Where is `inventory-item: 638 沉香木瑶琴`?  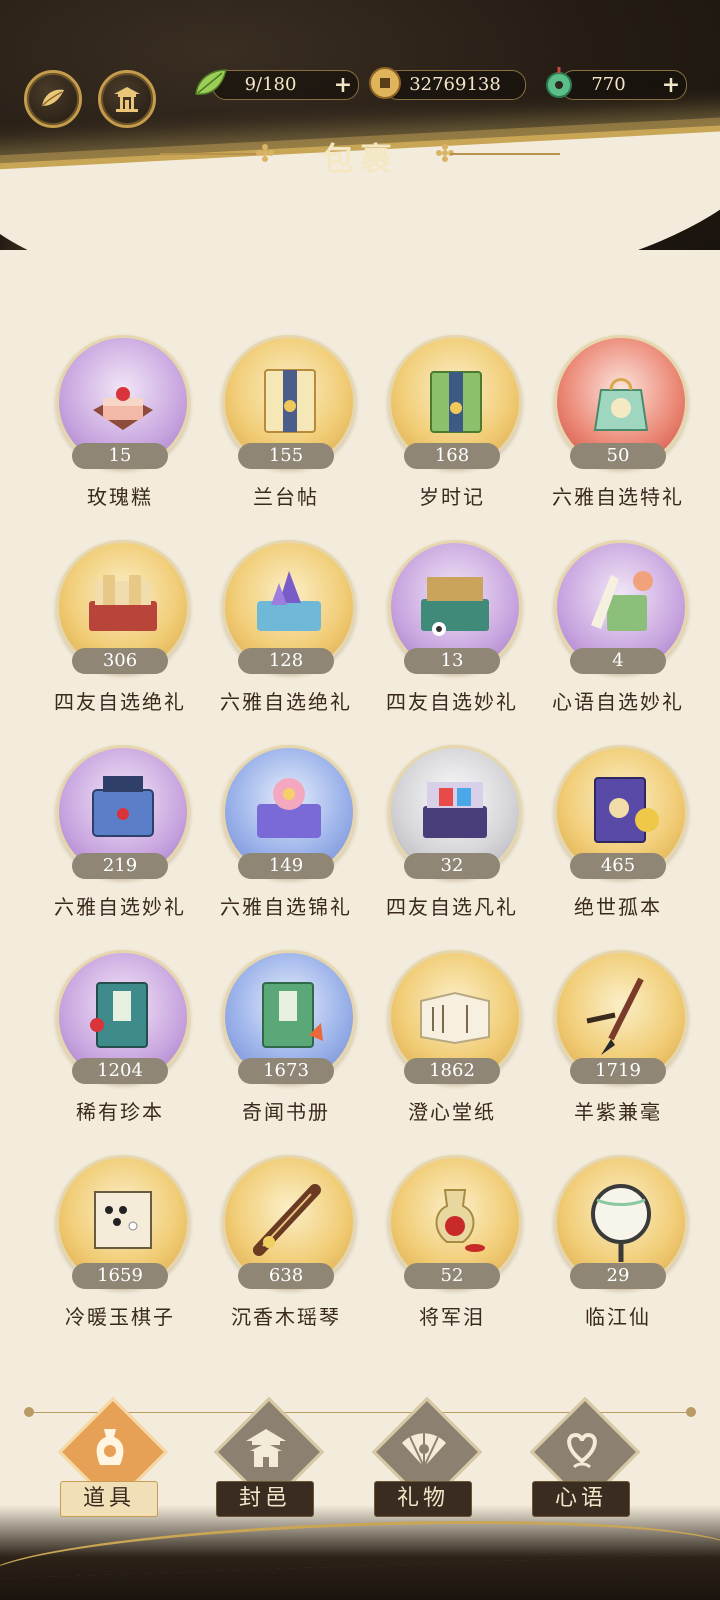
inventory-item: 638 沉香木瑶琴 is located at coordinates (286, 1250).